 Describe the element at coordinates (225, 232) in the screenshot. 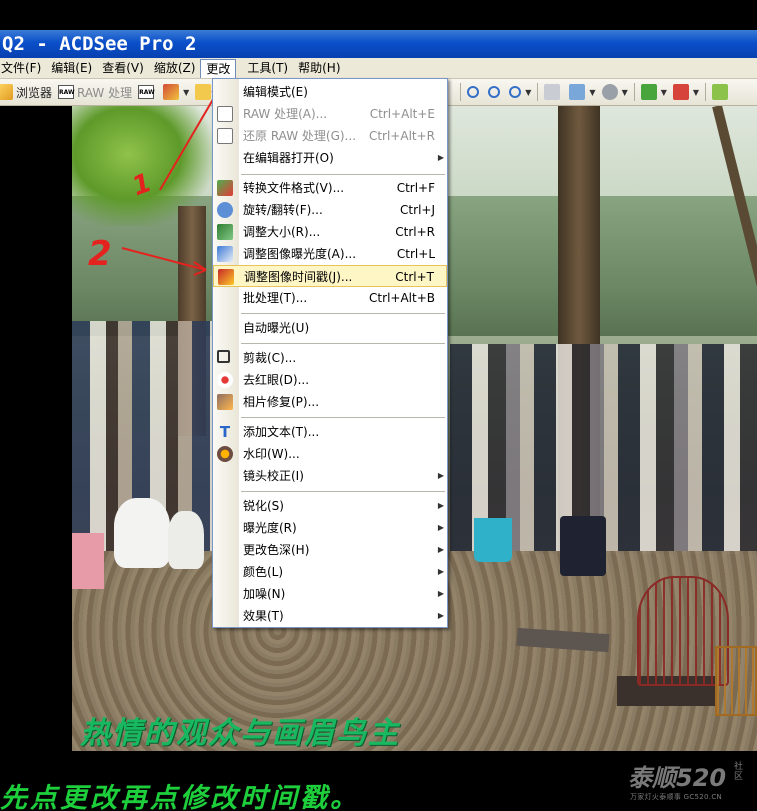

I see `resize-icon` at that location.